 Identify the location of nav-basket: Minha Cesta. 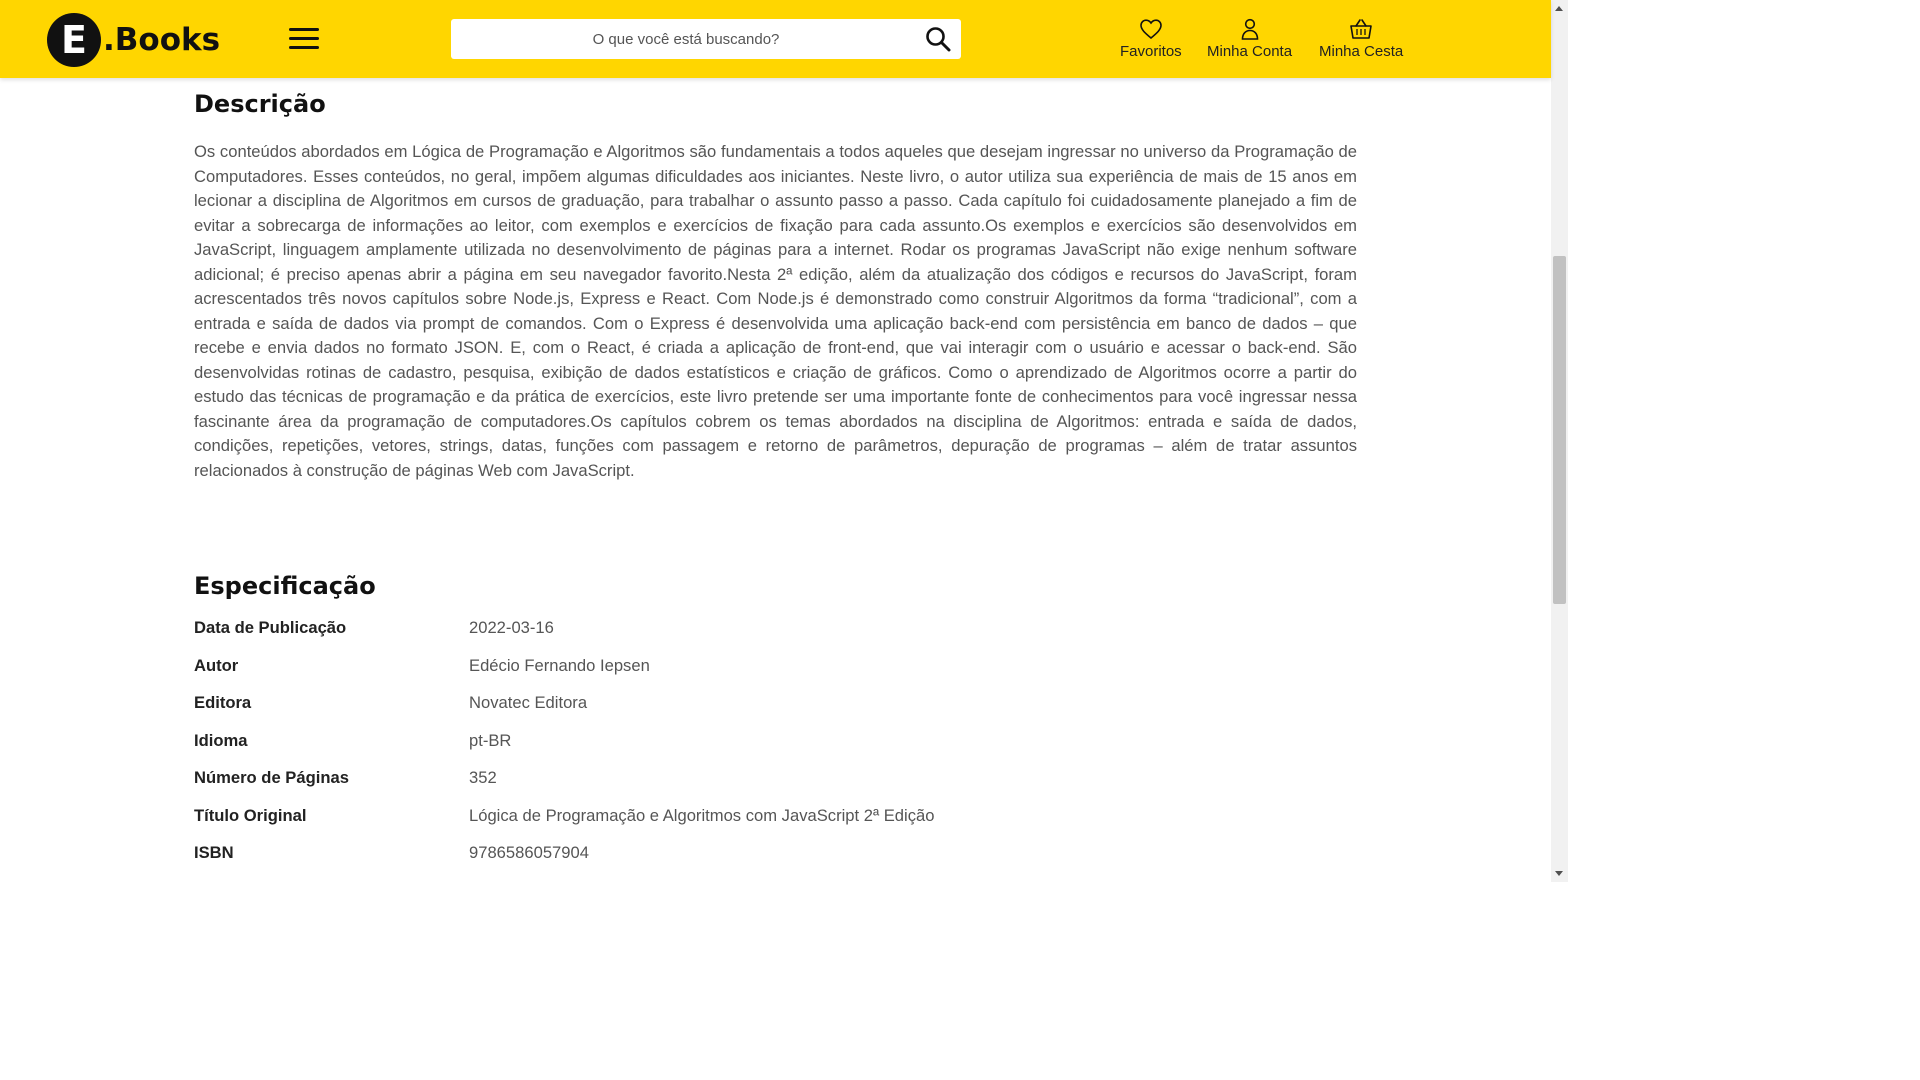
(1361, 38).